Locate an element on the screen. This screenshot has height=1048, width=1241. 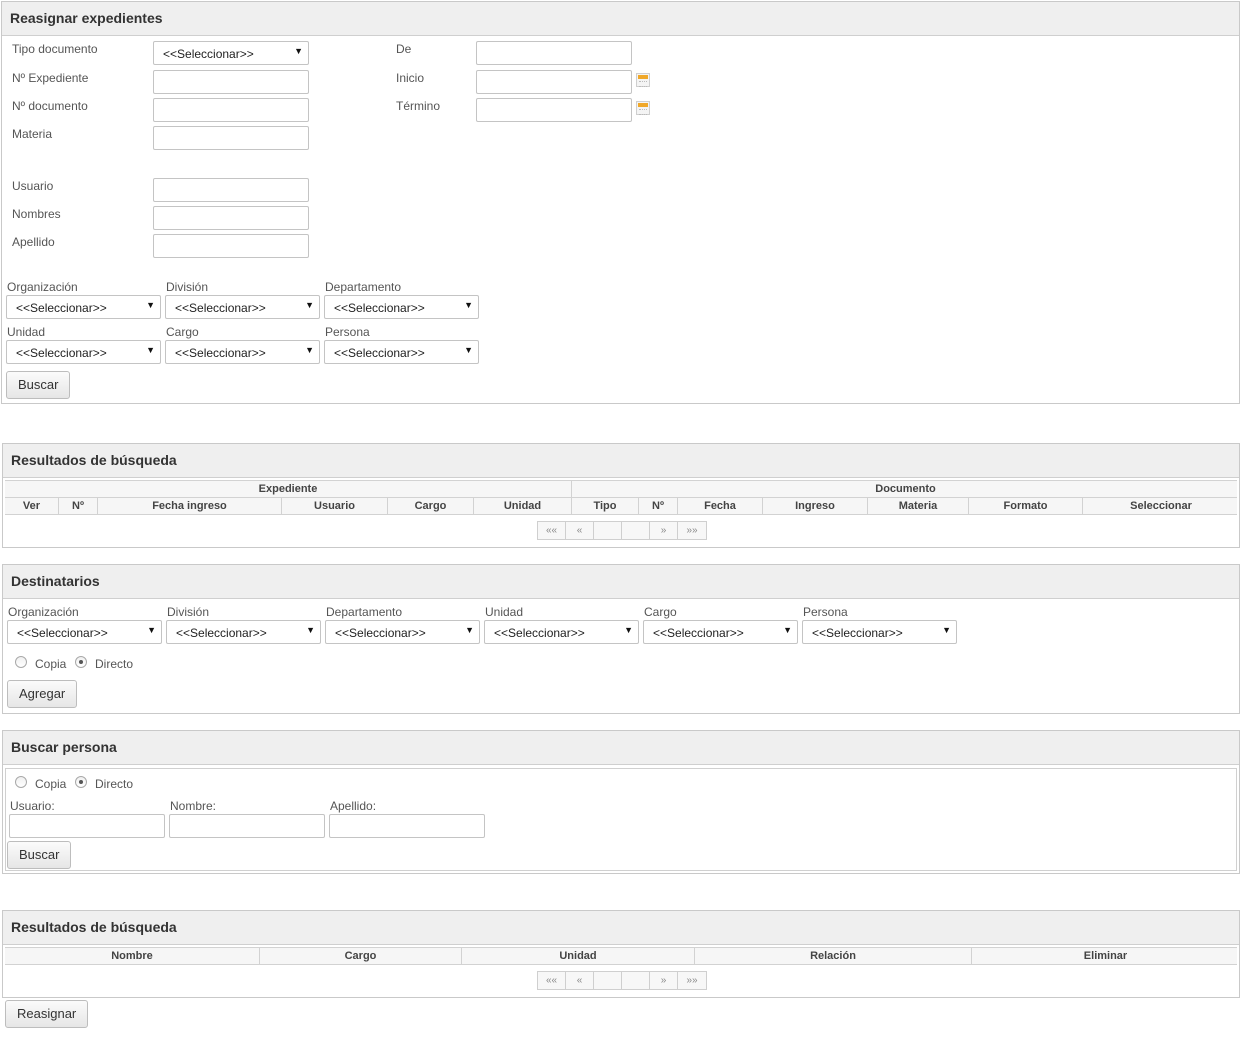
termino-date-input is located at coordinates (554, 110).